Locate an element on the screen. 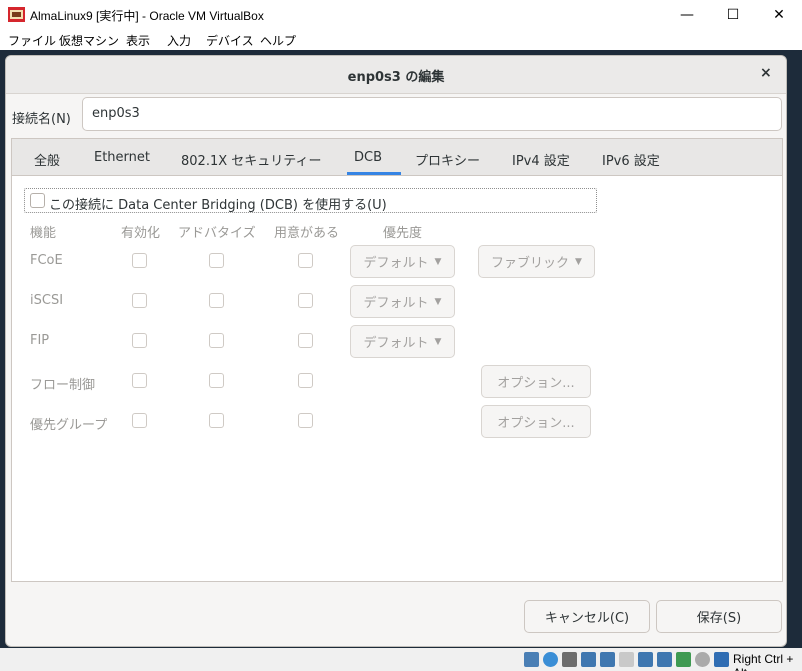 The width and height of the screenshot is (802, 671). fip-priority-value: デフォルト is located at coordinates (396, 343).